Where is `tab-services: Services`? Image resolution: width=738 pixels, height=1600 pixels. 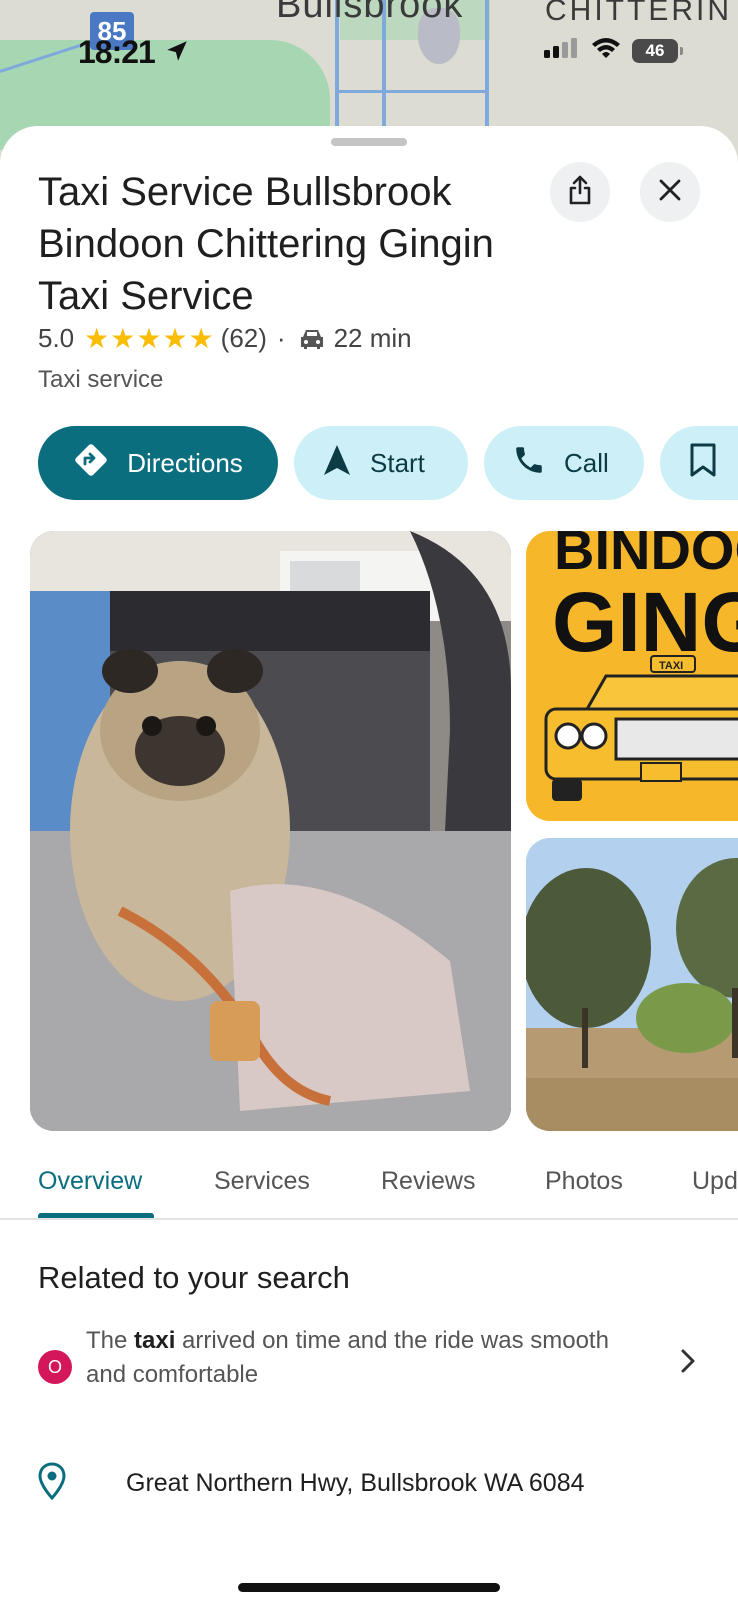
tab-services: Services is located at coordinates (262, 1187).